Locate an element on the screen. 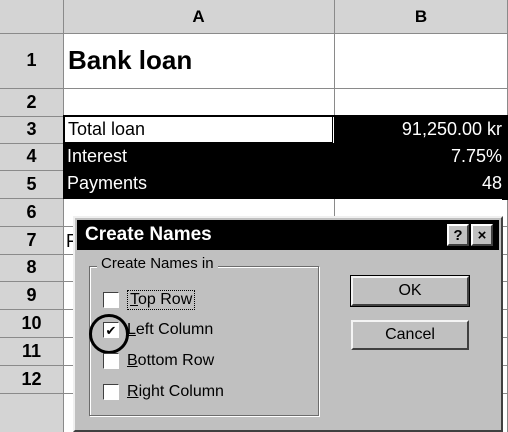 This screenshot has height=432, width=508. cell-b5: 48 is located at coordinates (420, 183).